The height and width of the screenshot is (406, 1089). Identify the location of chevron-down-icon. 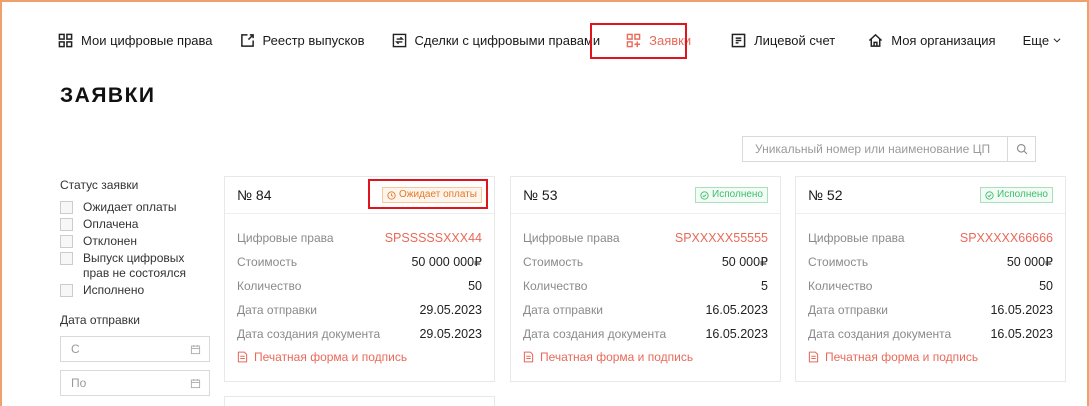
(1057, 40).